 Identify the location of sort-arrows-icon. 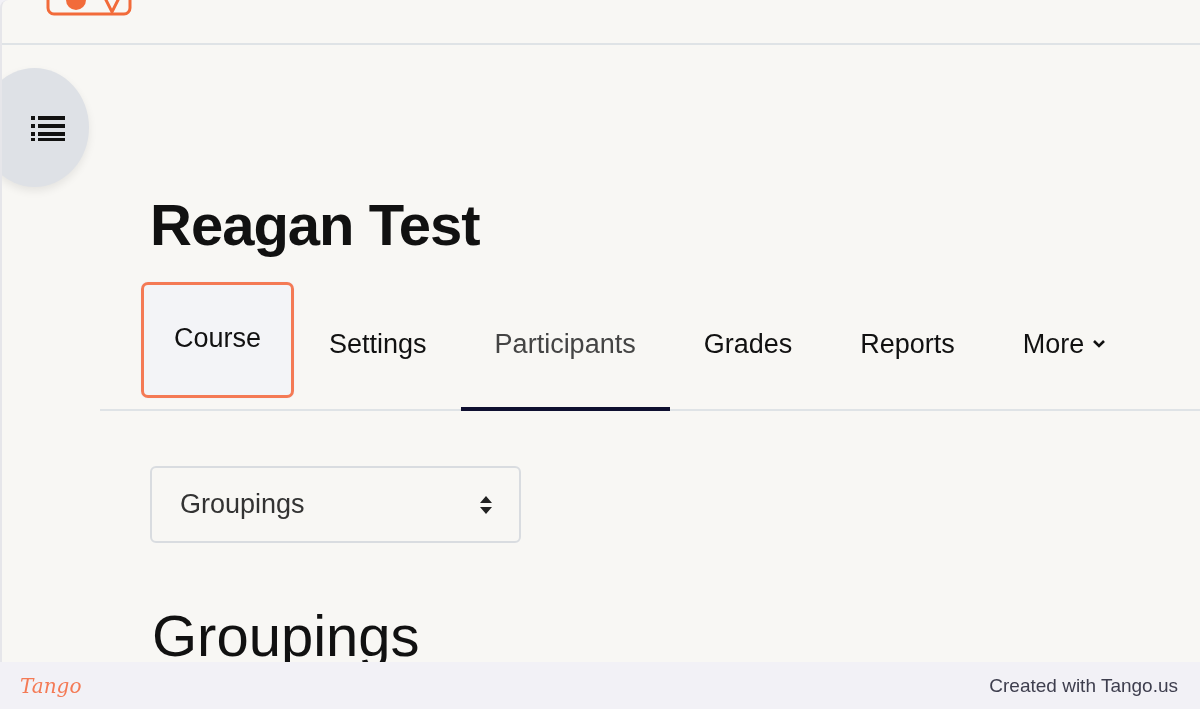
(486, 504).